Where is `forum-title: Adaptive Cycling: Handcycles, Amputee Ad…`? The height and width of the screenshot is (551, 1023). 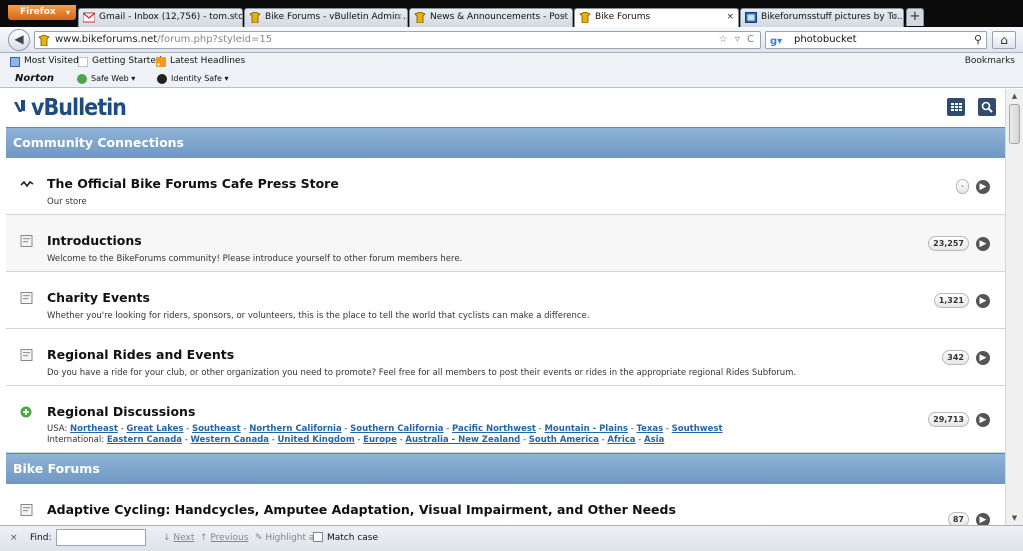 forum-title: Adaptive Cycling: Handcycles, Amputee Ad… is located at coordinates (361, 509).